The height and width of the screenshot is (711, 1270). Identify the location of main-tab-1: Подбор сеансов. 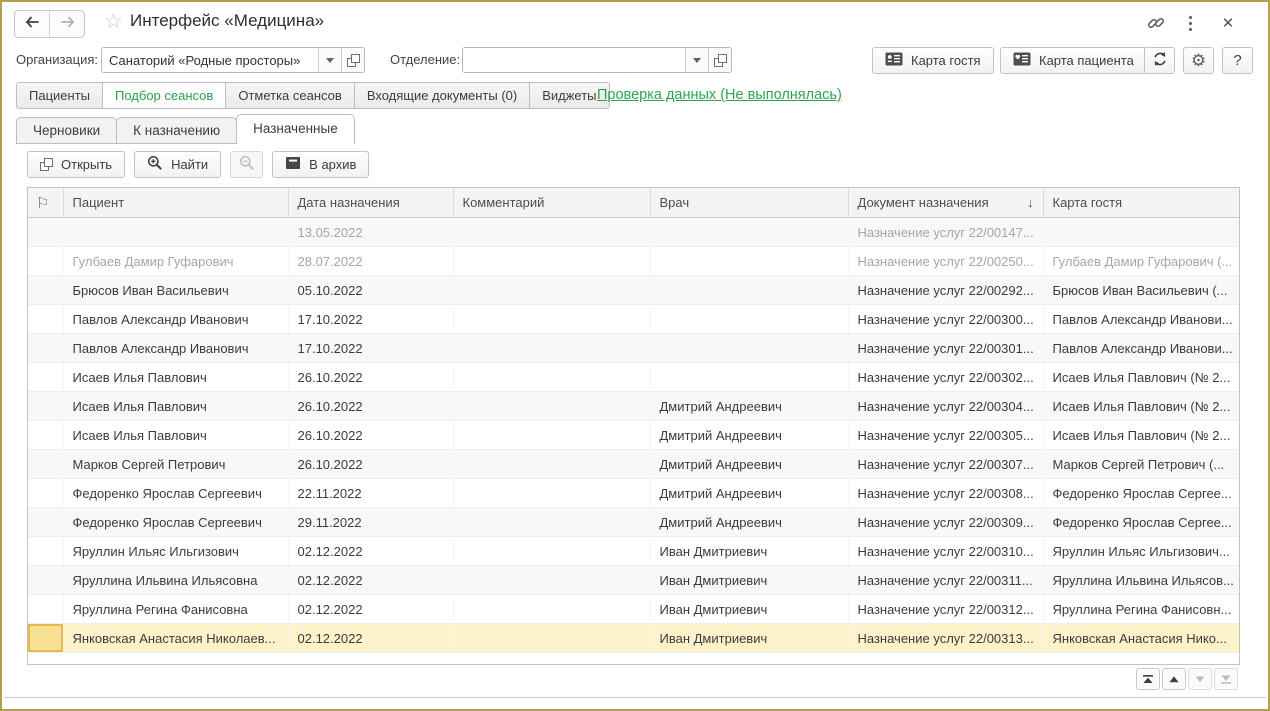
(164, 95).